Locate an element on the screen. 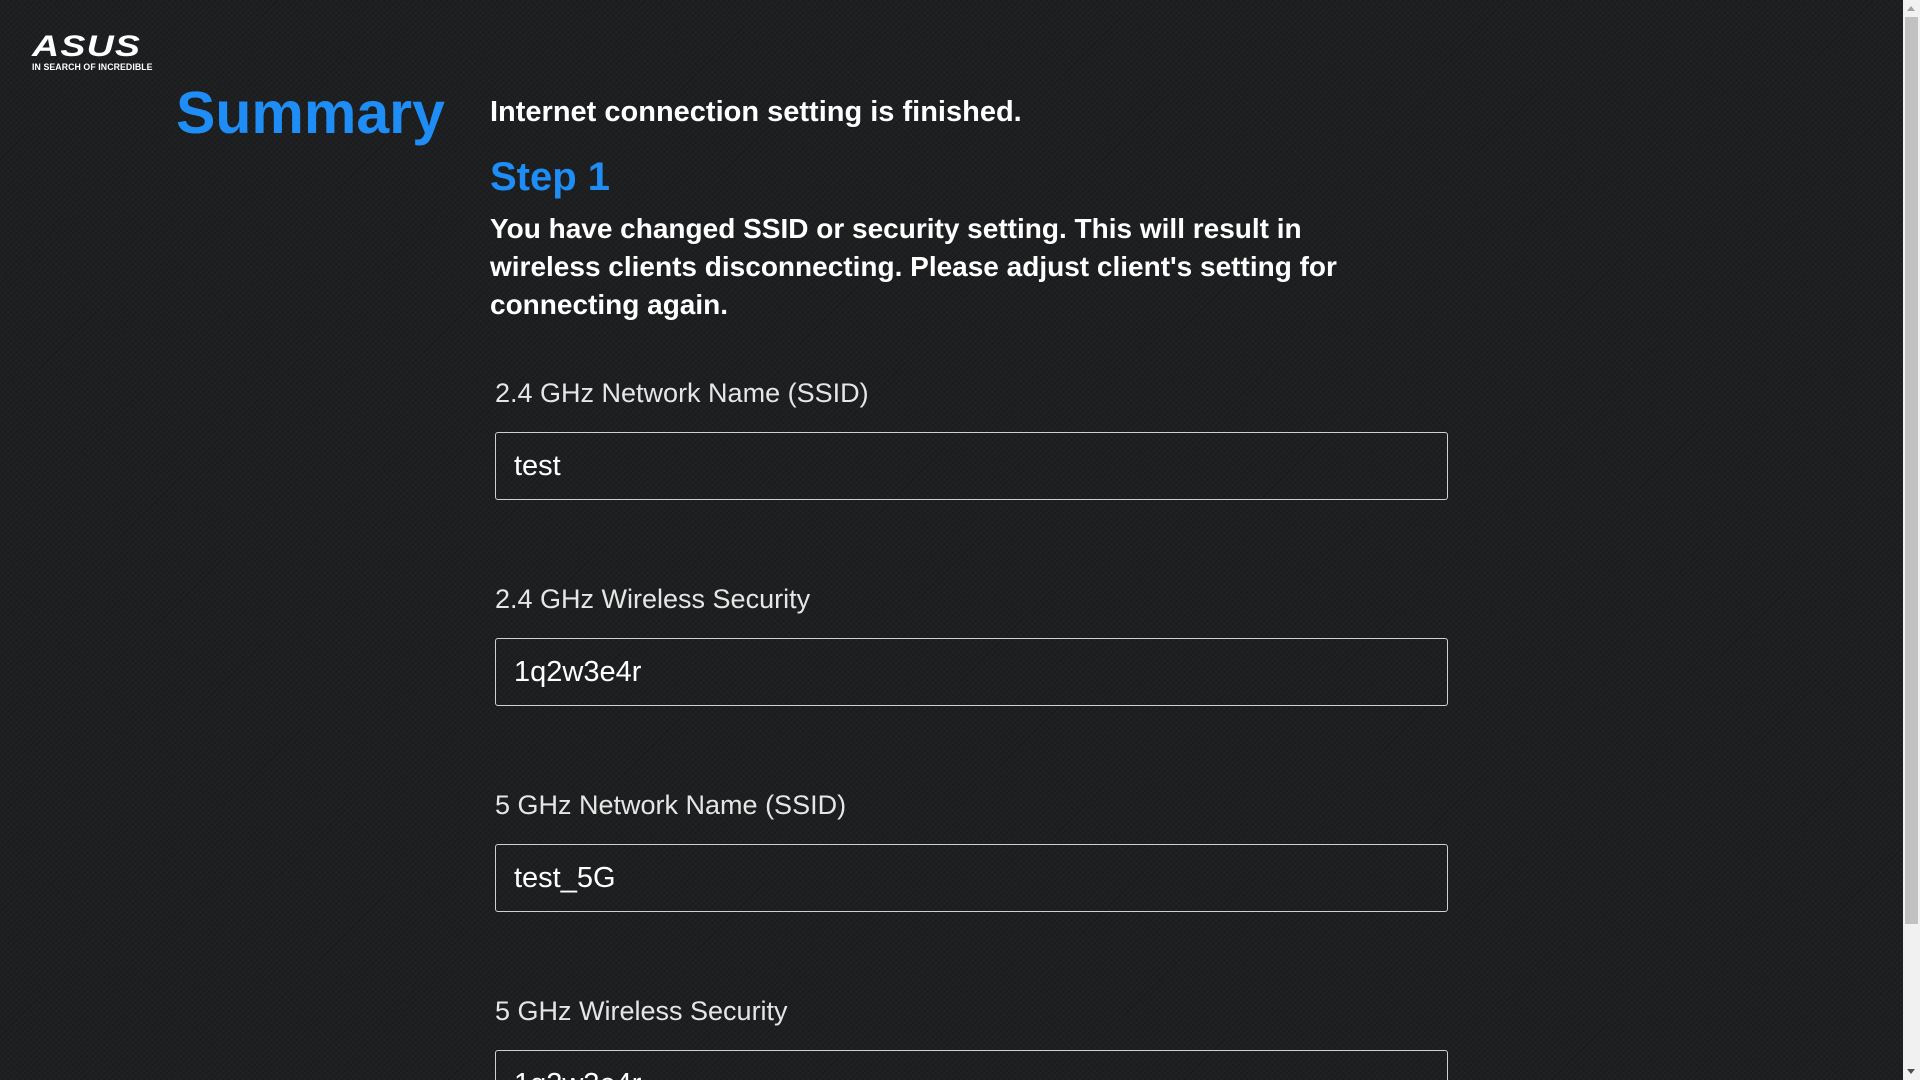 This screenshot has width=1920, height=1080. security-5ghz-label: 5 GHz Wireless Security is located at coordinates (641, 1011).